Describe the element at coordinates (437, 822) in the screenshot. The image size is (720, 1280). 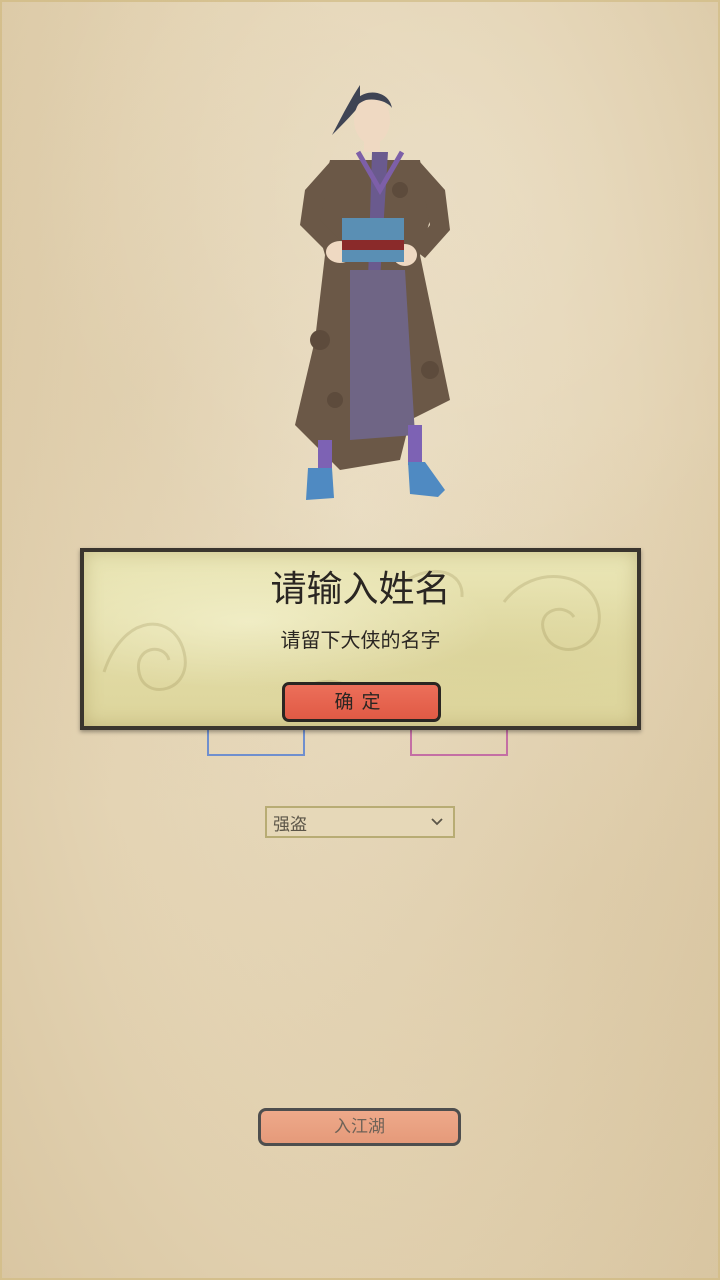
I see `chevron-down-icon` at that location.